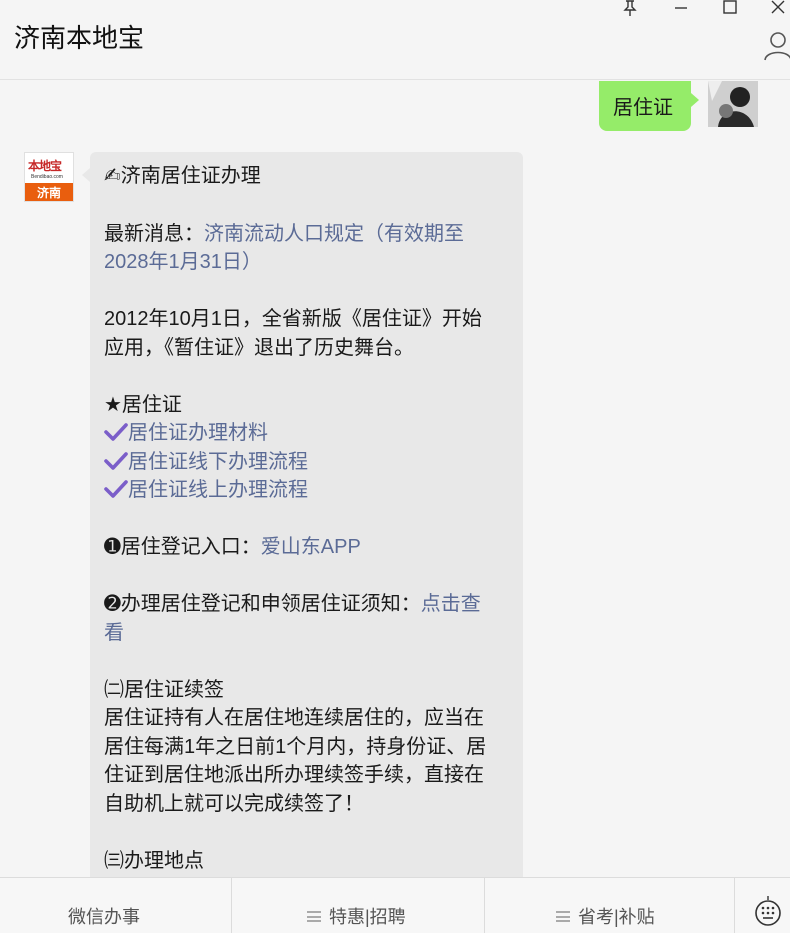 The height and width of the screenshot is (933, 790). Describe the element at coordinates (367, 917) in the screenshot. I see `menu-deals-jobs-label: 特惠|招聘` at that location.